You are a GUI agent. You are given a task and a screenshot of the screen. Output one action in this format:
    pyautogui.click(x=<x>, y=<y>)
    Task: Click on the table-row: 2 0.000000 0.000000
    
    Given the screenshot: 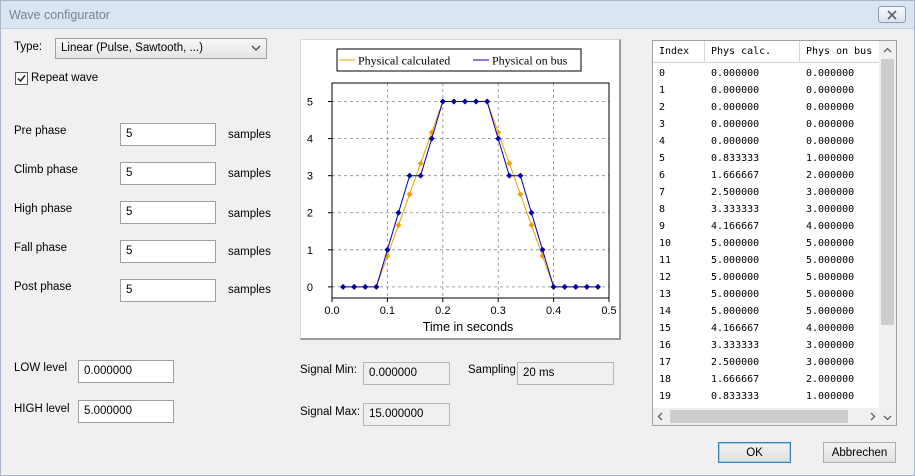 What is the action you would take?
    pyautogui.click(x=767, y=108)
    